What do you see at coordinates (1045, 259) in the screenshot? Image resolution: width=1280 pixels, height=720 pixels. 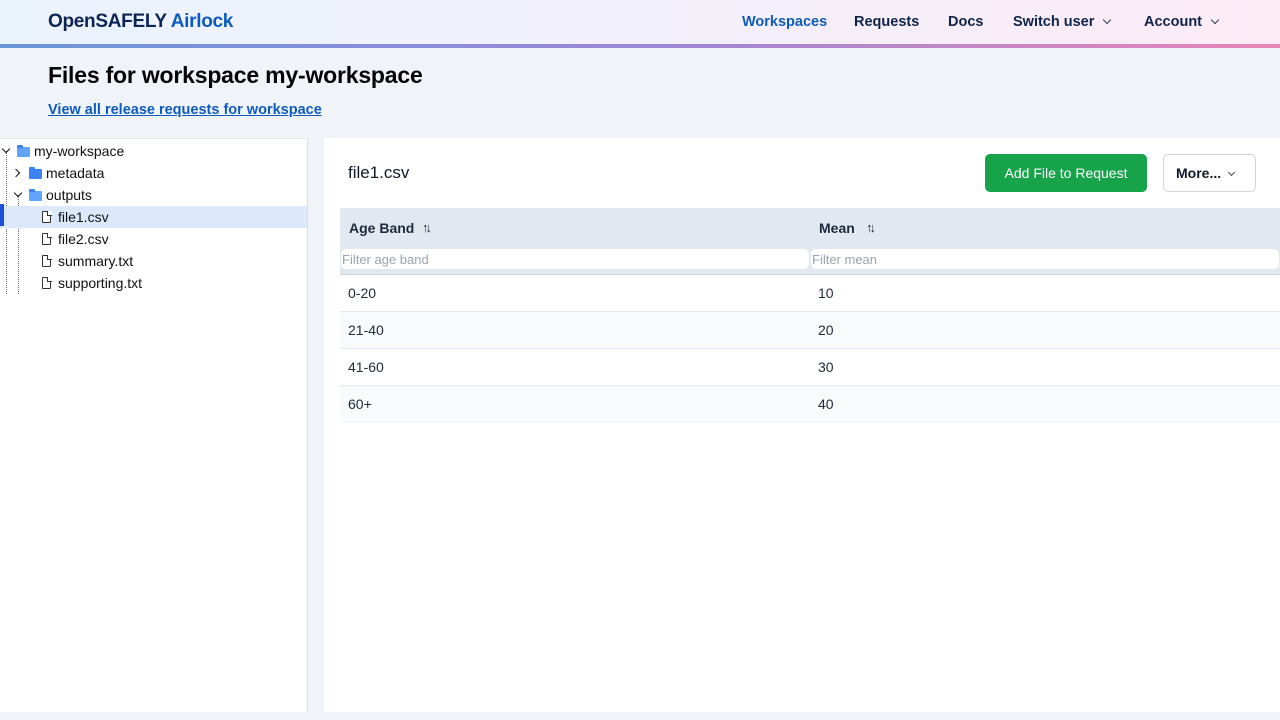 I see `filter-mean-input` at bounding box center [1045, 259].